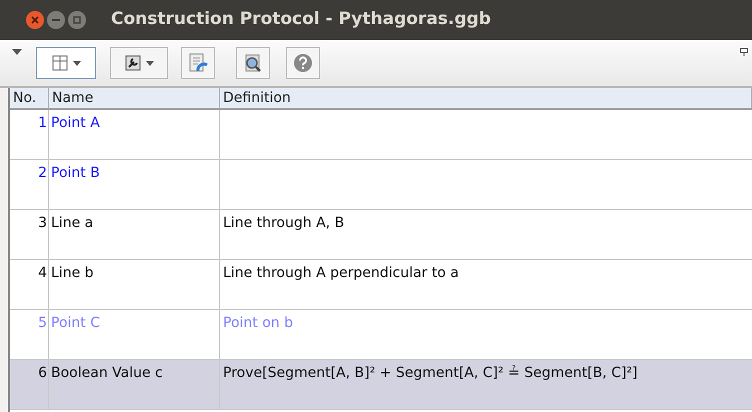  Describe the element at coordinates (17, 52) in the screenshot. I see `collapse-icon` at that location.